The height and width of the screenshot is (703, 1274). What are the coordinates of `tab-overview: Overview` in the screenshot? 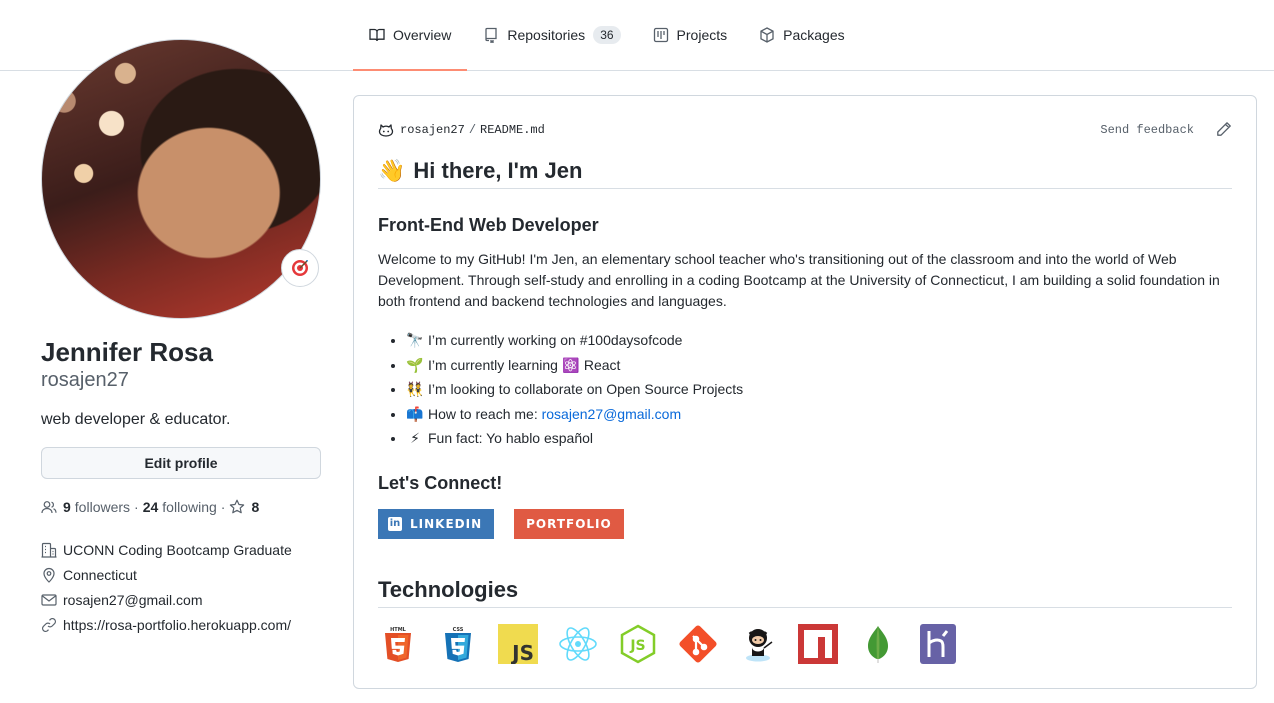 It's located at (410, 35).